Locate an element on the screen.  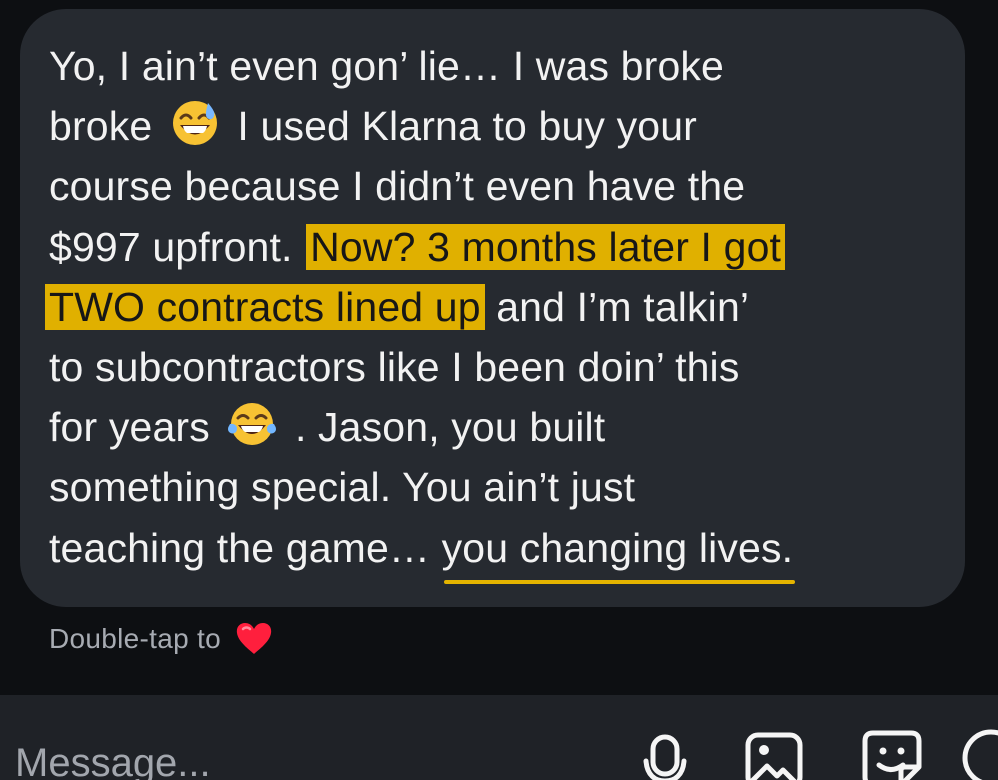
add-icon is located at coordinates (979, 753).